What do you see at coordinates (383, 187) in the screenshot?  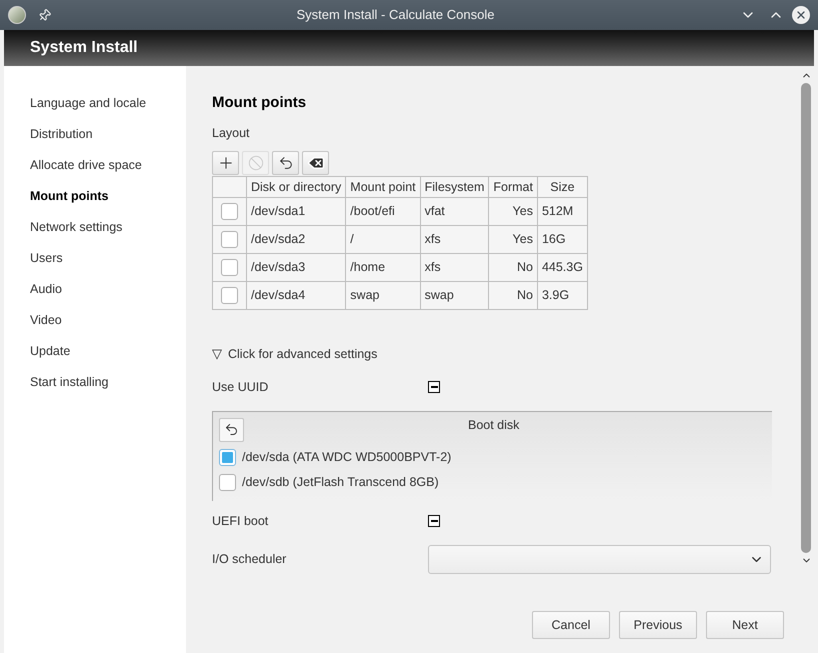 I see `column-header: Mount point` at bounding box center [383, 187].